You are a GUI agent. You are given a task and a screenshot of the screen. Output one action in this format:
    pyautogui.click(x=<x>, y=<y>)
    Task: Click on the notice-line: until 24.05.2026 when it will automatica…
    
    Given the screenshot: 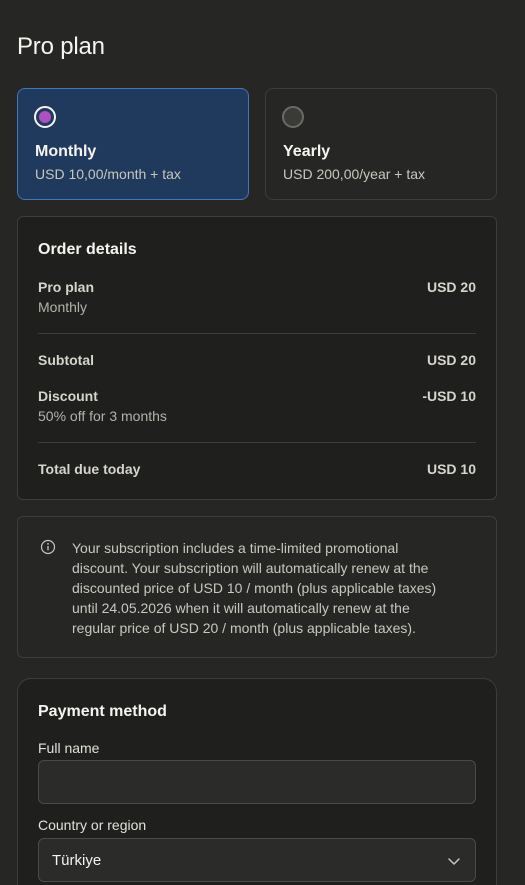 What is the action you would take?
    pyautogui.click(x=241, y=608)
    